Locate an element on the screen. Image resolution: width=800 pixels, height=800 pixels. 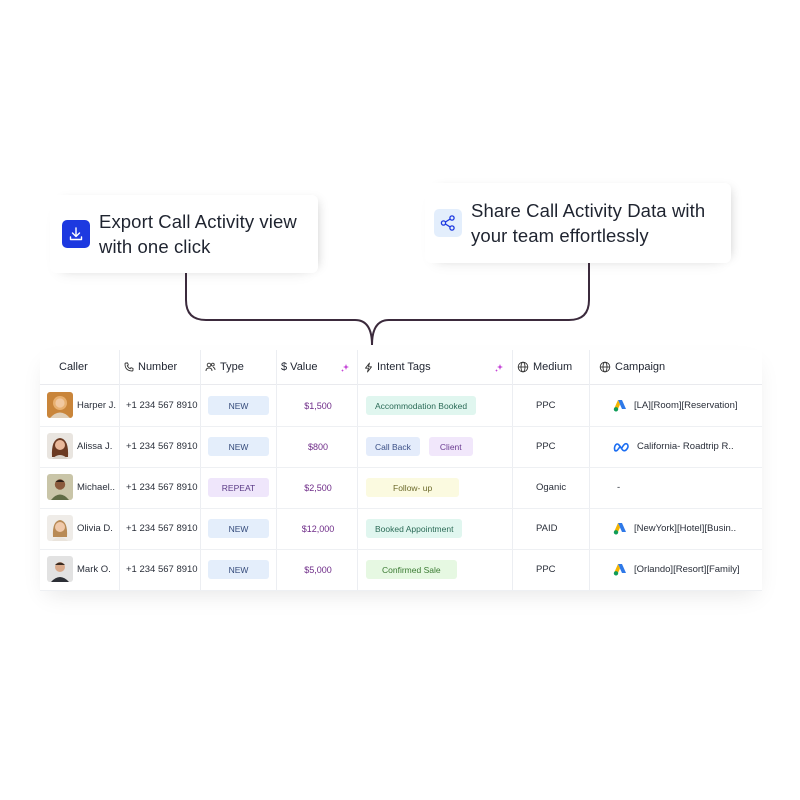
medium-value: PAID is located at coordinates (547, 528).